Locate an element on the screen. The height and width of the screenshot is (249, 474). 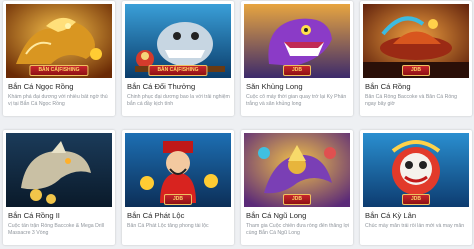
silver-dragon-illustration is located at coordinates (59, 170).